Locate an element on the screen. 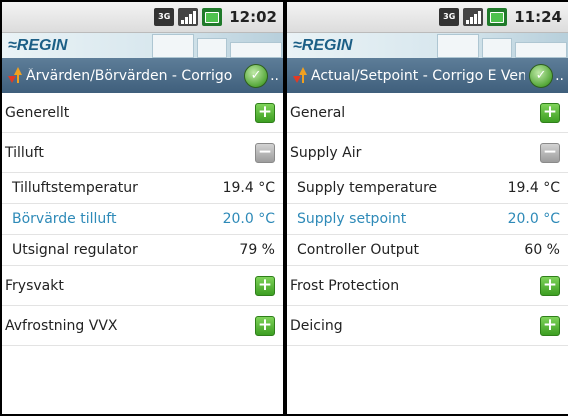  item-label: Controller Output is located at coordinates (358, 250).